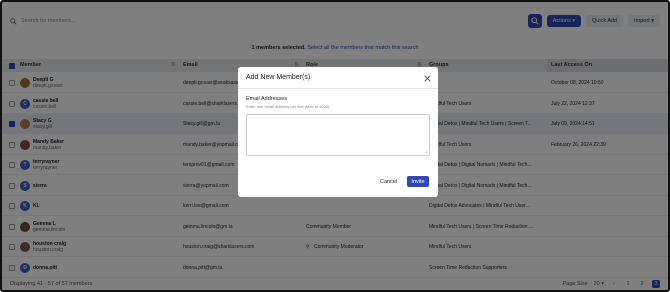 The height and width of the screenshot is (292, 670). I want to click on email-addresses-label: Email Addresses, so click(266, 99).